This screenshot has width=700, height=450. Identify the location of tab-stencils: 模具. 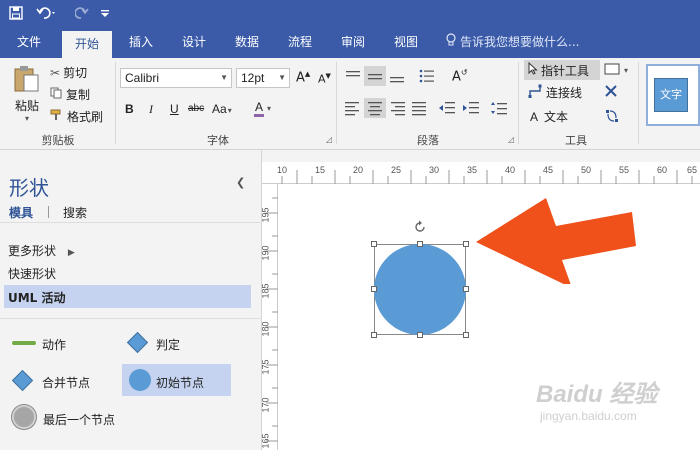
(21, 212).